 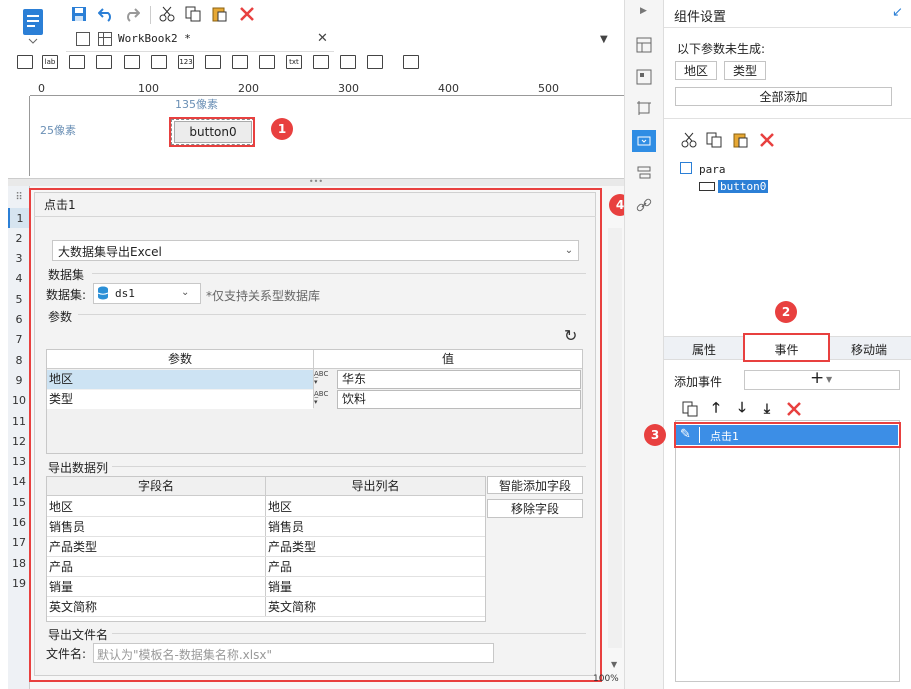 I want to click on report-logo-icon, so click(x=33, y=26).